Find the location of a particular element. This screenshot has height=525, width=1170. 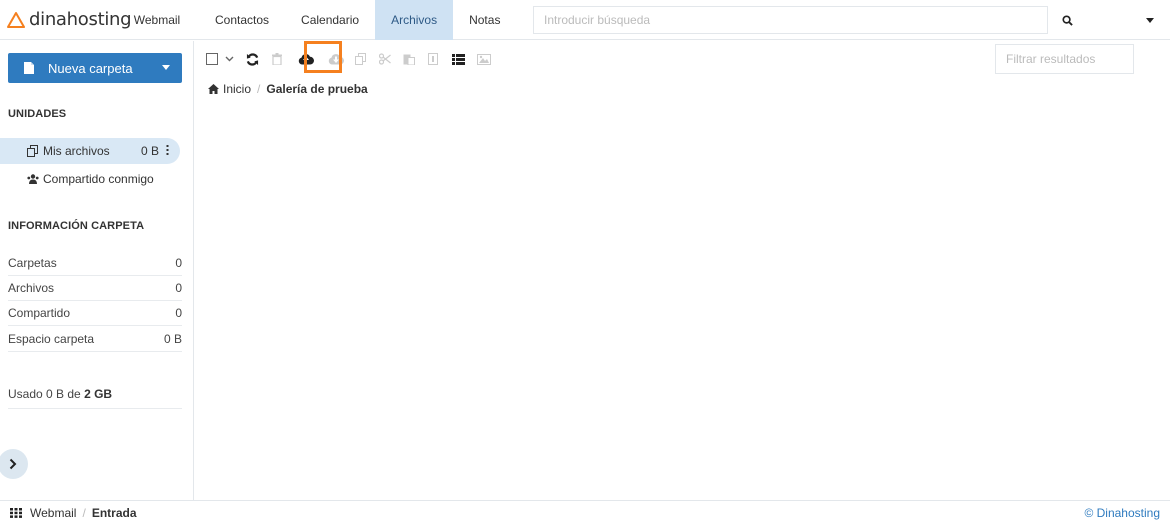

search-input is located at coordinates (790, 20).